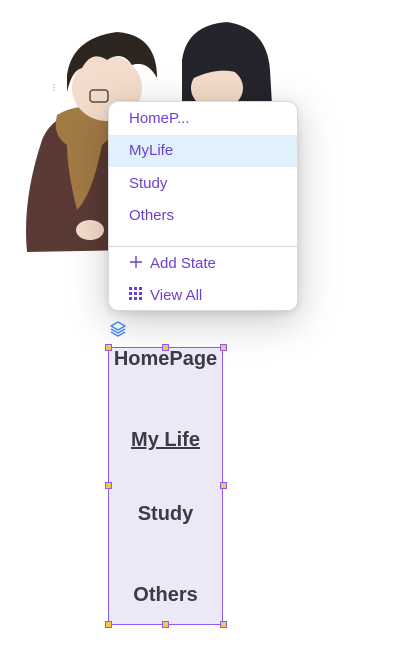 The height and width of the screenshot is (649, 413). I want to click on layers-icon, so click(118, 329).